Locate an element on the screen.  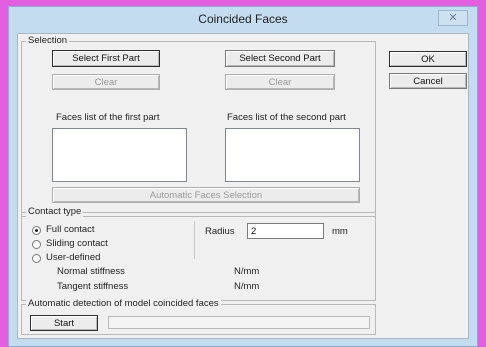
selection-group-label: Selection is located at coordinates (48, 41).